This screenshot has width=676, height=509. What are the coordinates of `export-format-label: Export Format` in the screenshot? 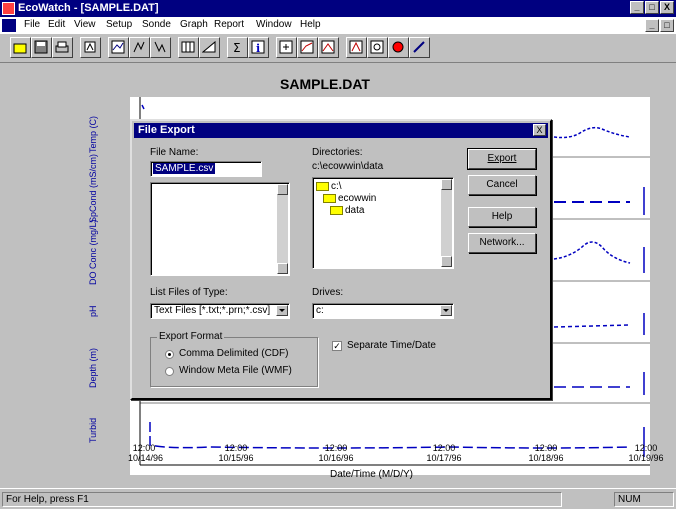 It's located at (191, 336).